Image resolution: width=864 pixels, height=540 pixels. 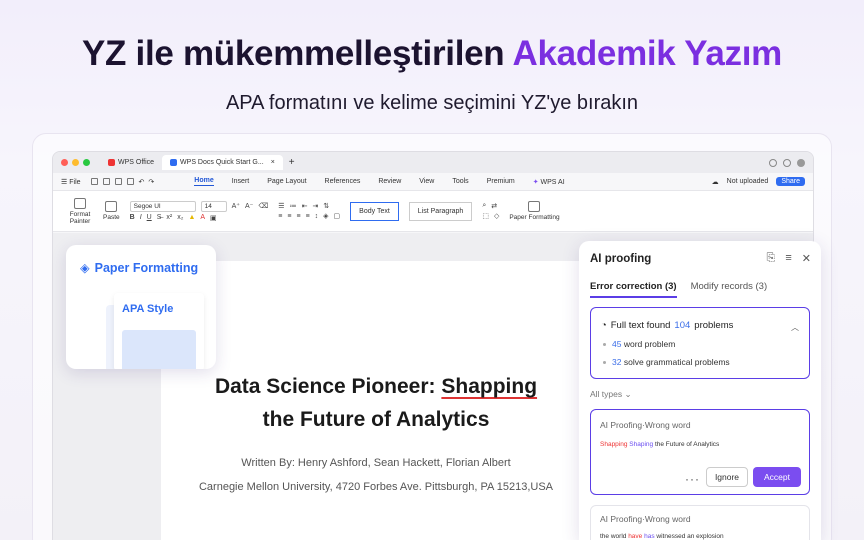 I want to click on print-icon, so click(x=106, y=181).